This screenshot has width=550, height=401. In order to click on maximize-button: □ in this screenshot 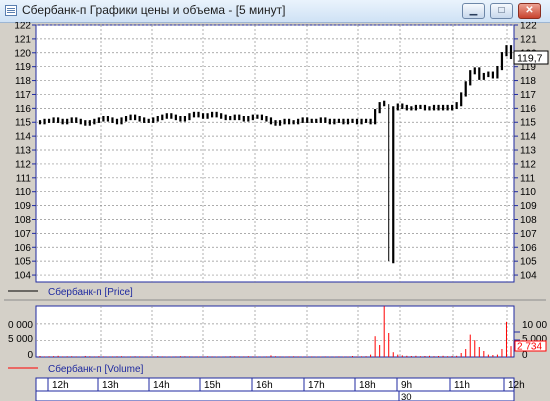, I will do `click(501, 11)`.